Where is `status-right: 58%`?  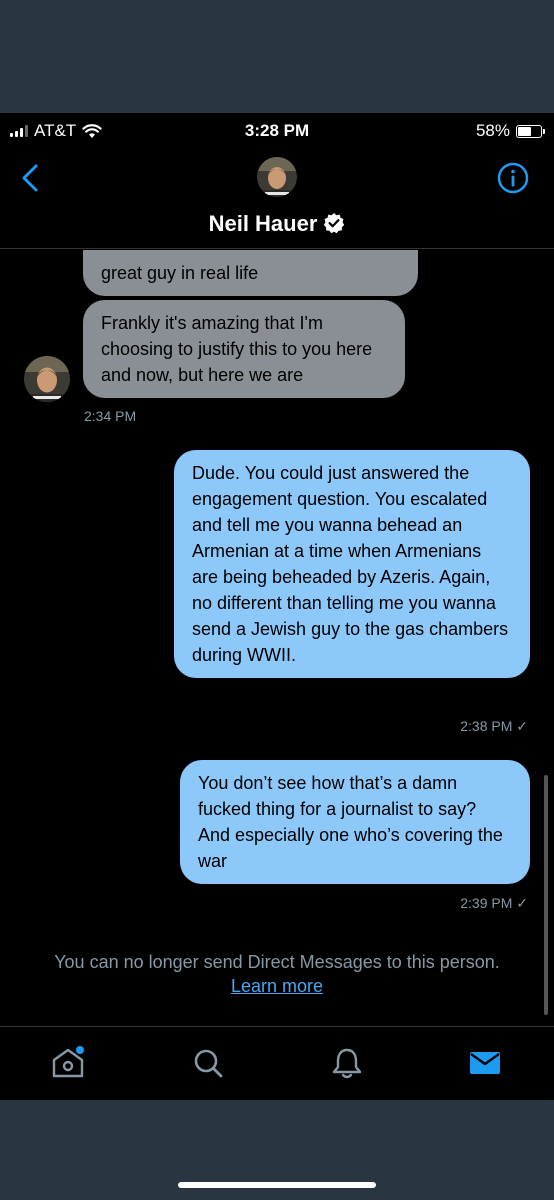 status-right: 58% is located at coordinates (510, 131).